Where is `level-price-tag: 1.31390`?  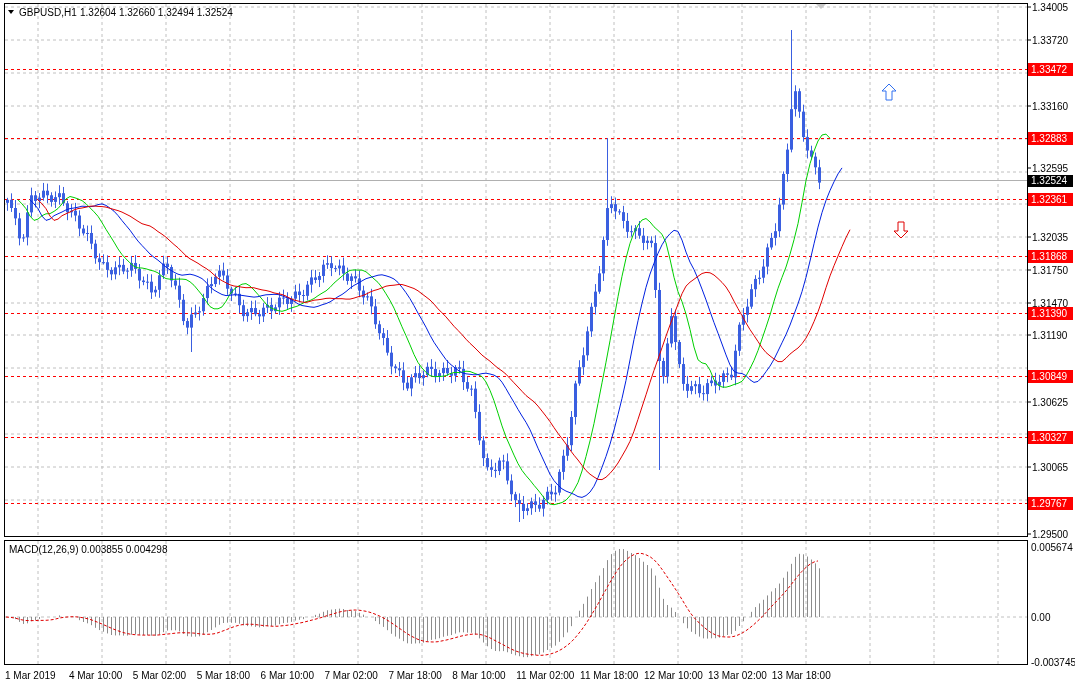 level-price-tag: 1.31390 is located at coordinates (1050, 313).